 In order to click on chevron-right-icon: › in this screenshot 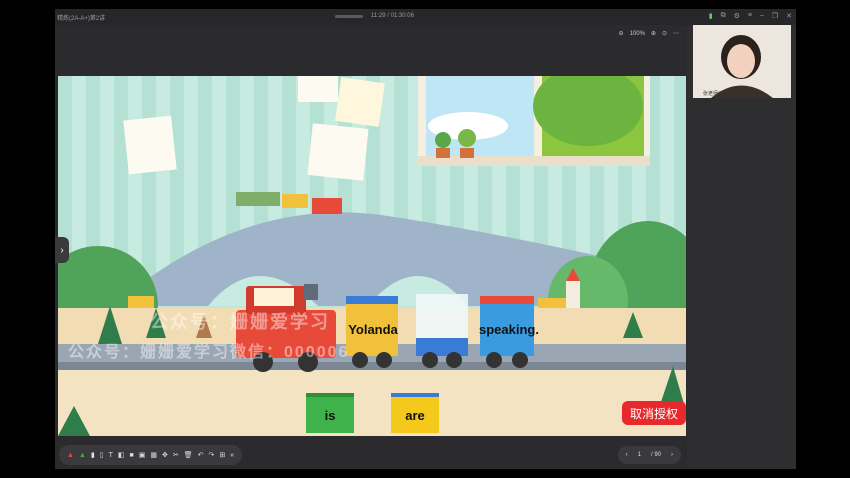, I will do `click(62, 250)`.